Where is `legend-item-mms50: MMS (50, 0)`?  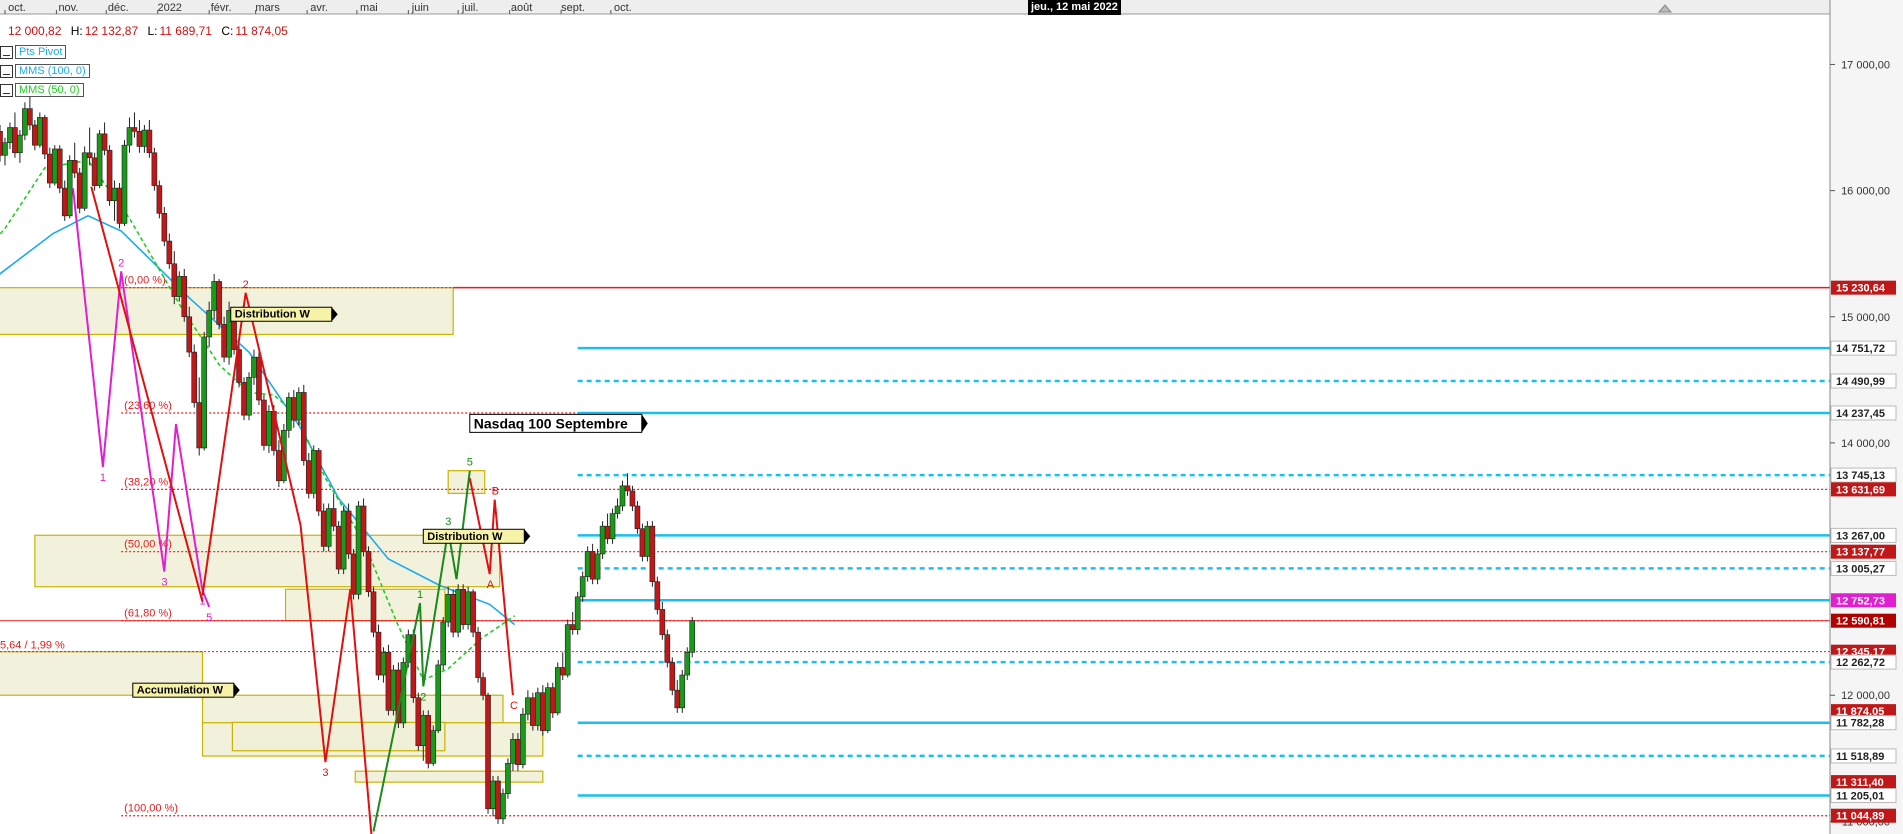
legend-item-mms50: MMS (50, 0) is located at coordinates (42, 90).